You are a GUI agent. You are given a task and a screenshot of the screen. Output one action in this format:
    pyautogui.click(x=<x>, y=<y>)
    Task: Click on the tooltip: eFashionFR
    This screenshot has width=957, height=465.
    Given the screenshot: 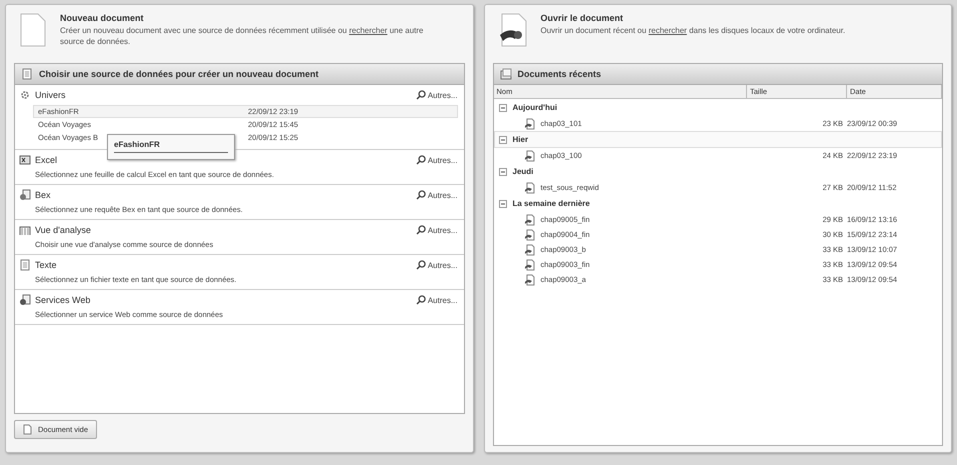 What is the action you would take?
    pyautogui.click(x=171, y=147)
    